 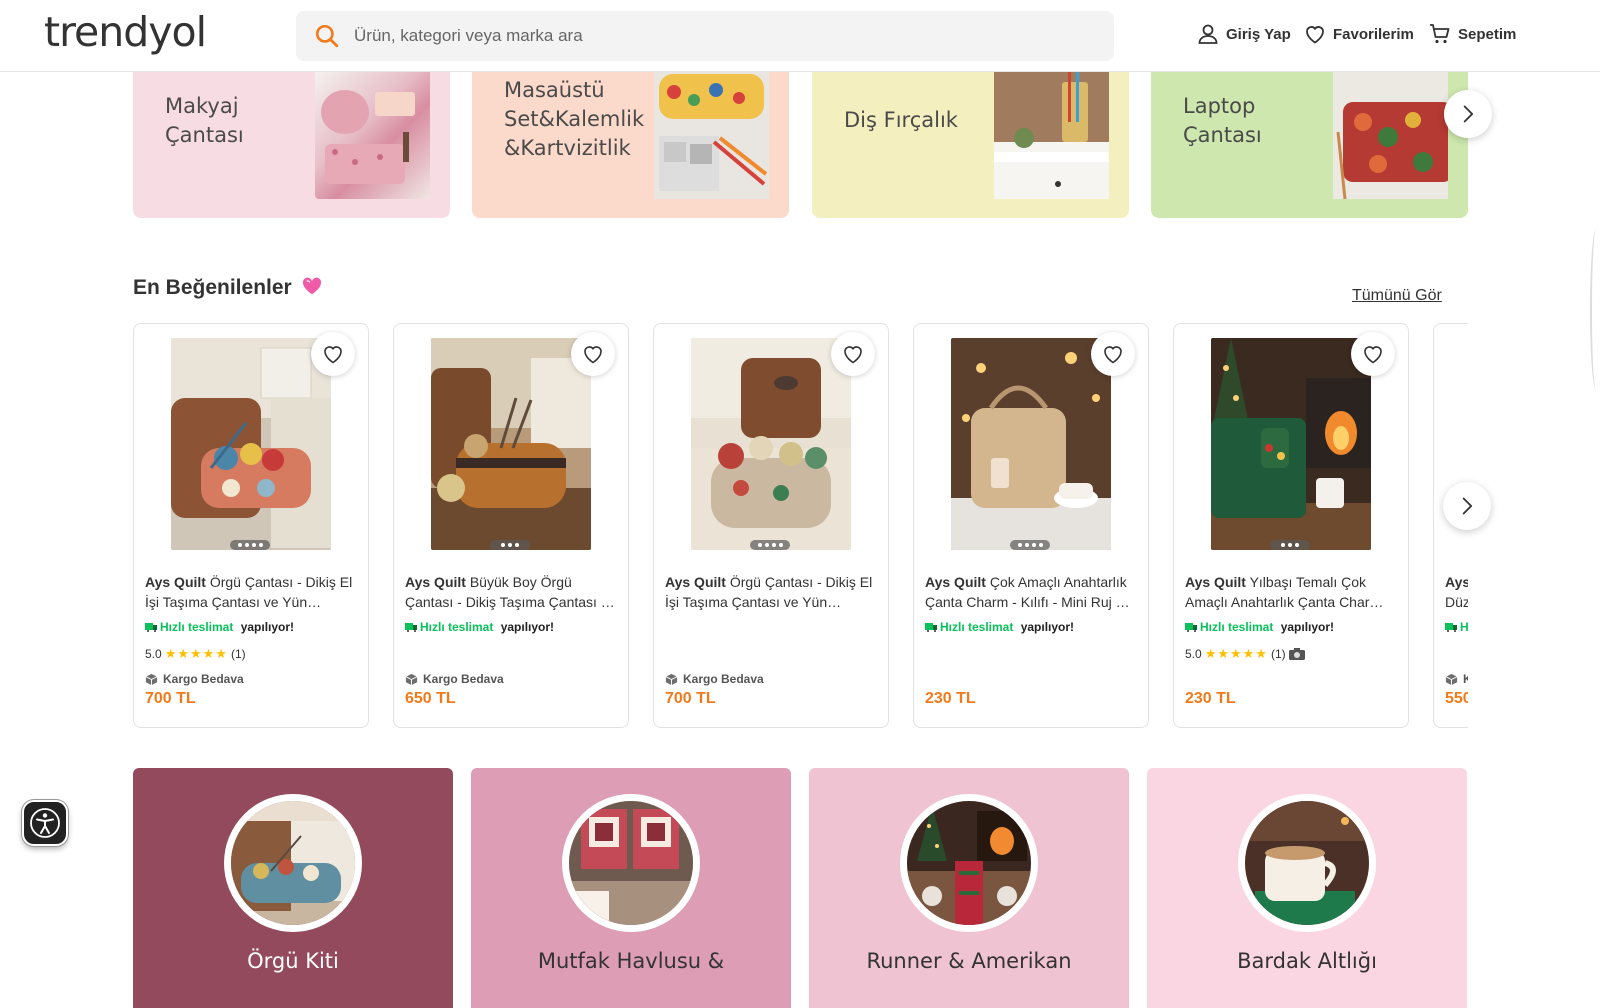 I want to click on fast-delivery-label: Hızlı teslimat yapılıyor!, so click(x=479, y=627).